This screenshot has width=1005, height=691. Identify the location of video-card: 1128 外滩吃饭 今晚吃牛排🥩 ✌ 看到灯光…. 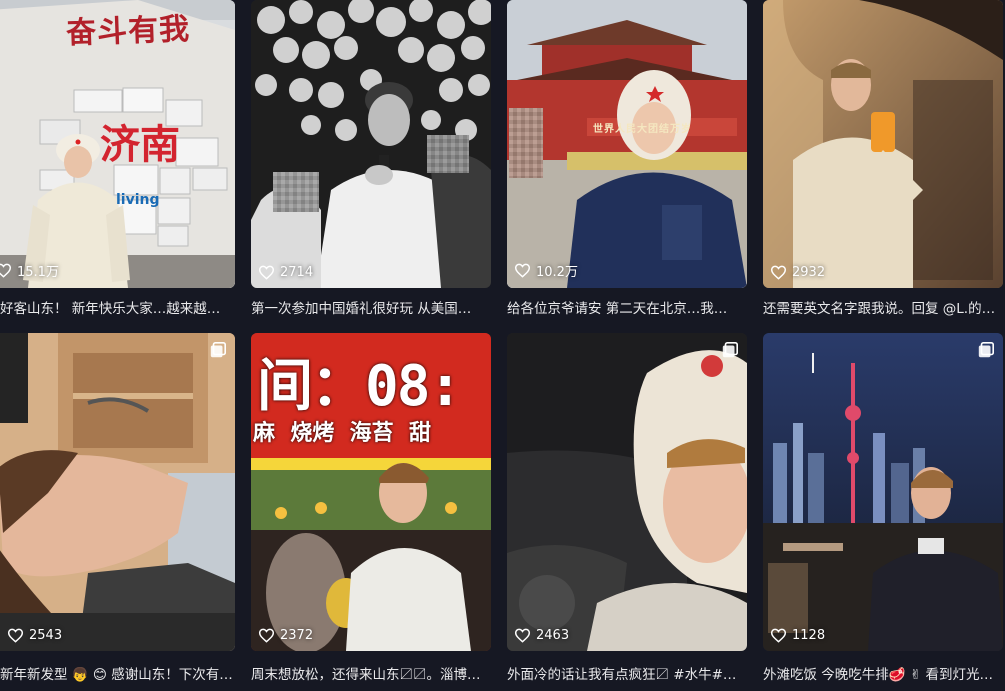
(883, 512).